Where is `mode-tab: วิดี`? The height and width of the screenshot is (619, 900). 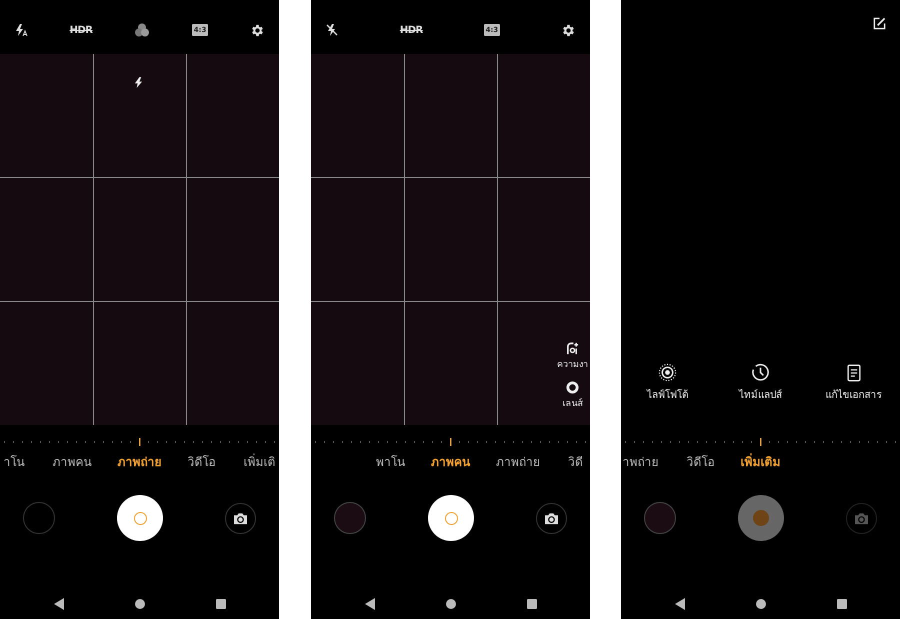 mode-tab: วิดี is located at coordinates (575, 461).